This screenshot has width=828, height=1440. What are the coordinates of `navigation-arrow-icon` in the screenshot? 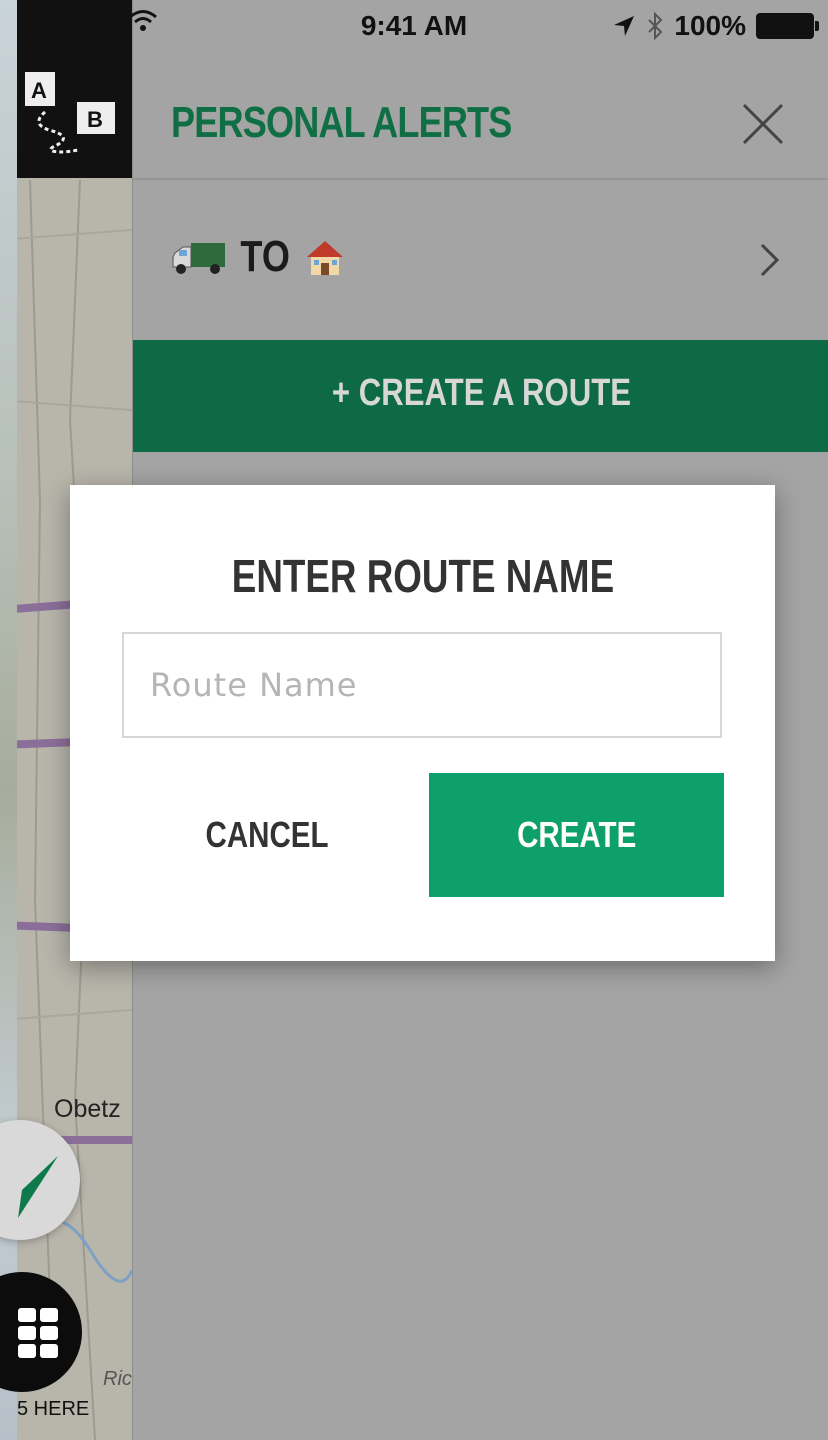 It's located at (38, 1187).